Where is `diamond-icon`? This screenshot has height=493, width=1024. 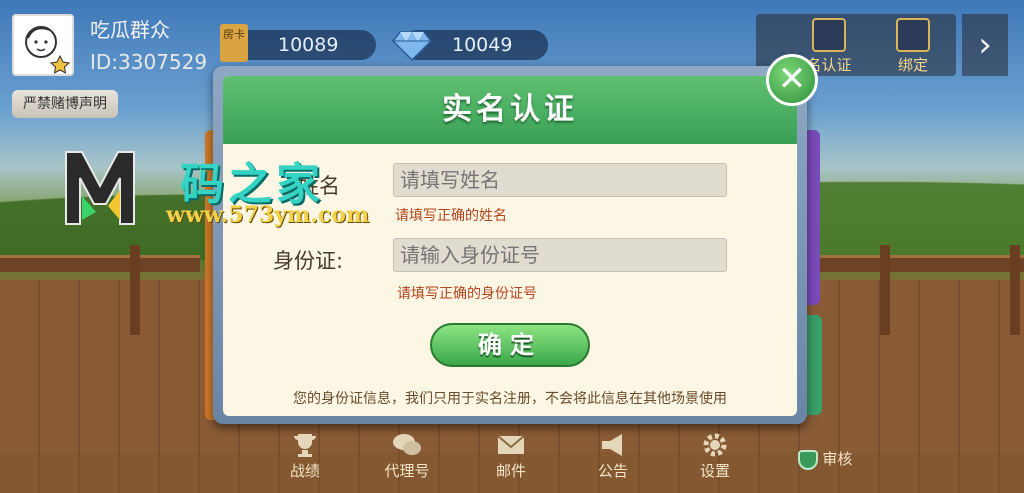 diamond-icon is located at coordinates (412, 46).